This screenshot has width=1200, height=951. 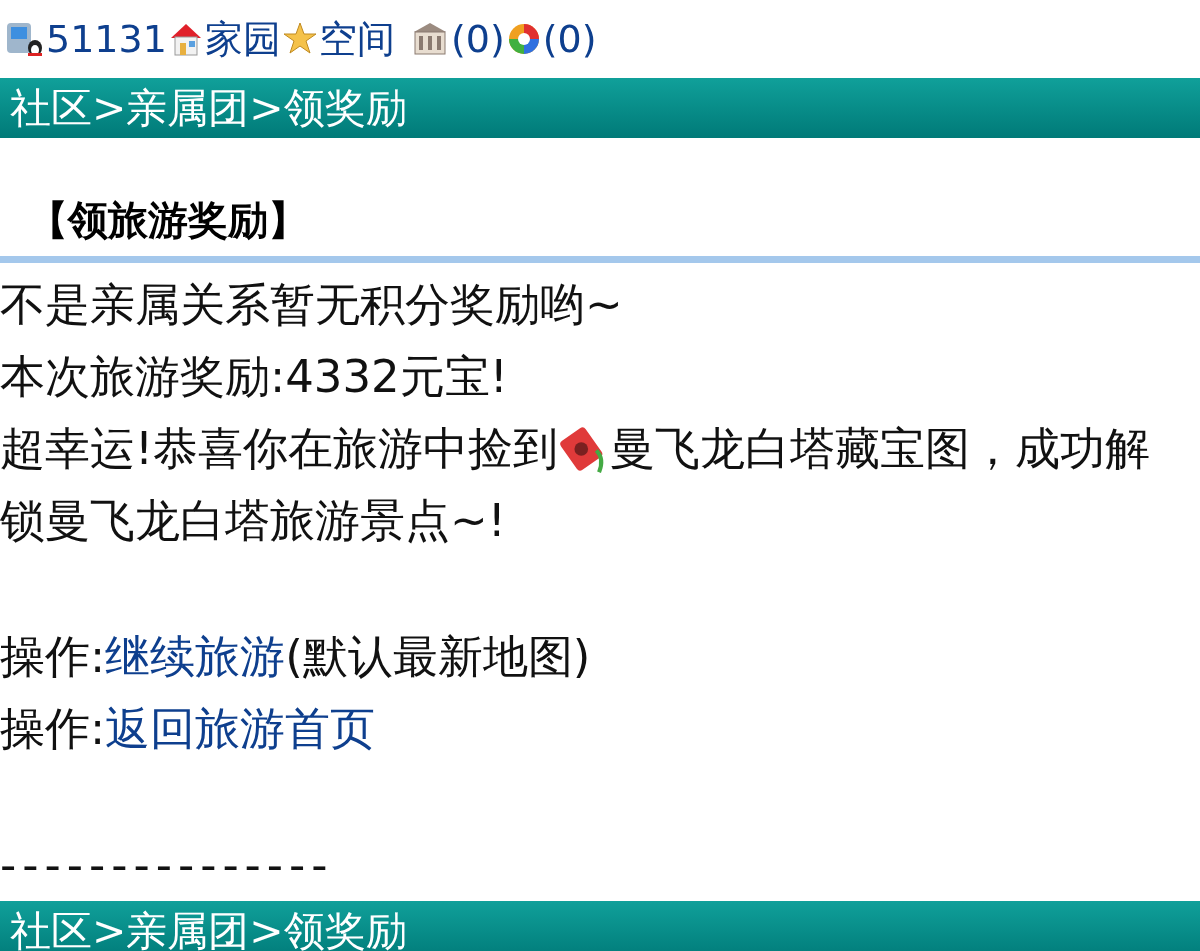 I want to click on action-note: (默认最新地图), so click(x=438, y=657).